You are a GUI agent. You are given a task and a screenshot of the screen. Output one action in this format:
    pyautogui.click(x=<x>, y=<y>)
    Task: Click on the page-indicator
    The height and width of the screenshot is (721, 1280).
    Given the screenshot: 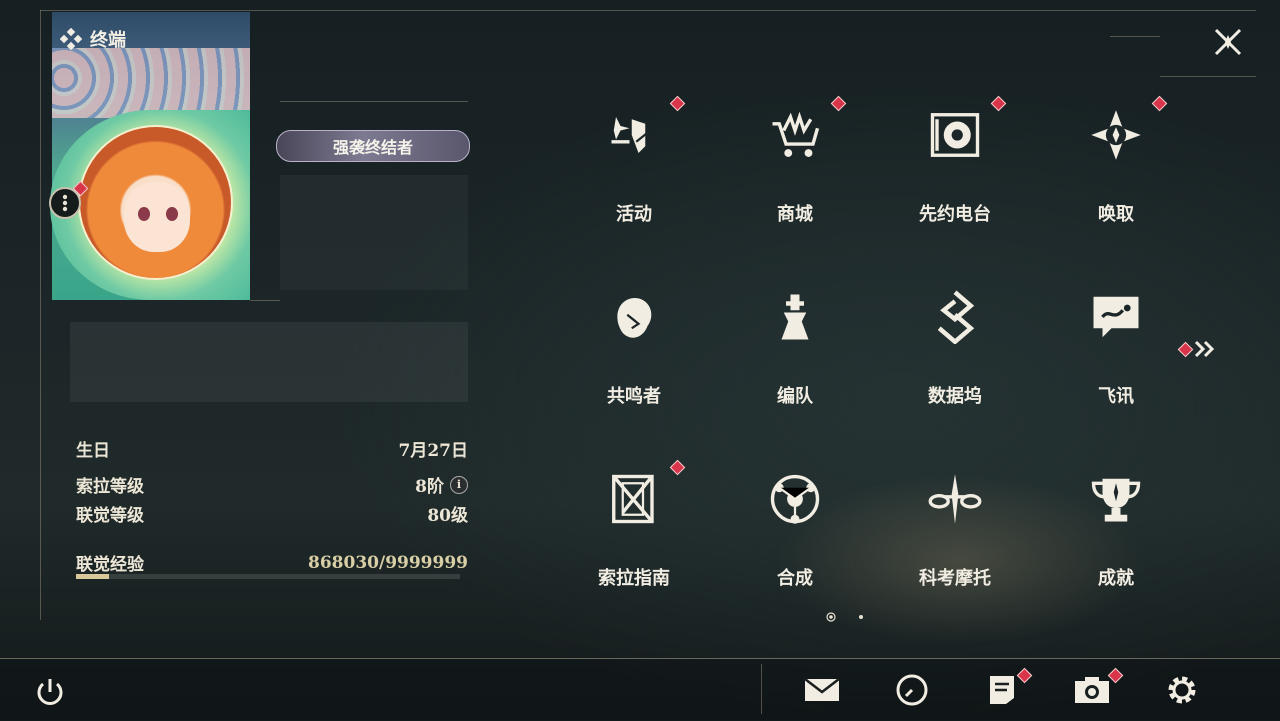 What is the action you would take?
    pyautogui.click(x=845, y=617)
    